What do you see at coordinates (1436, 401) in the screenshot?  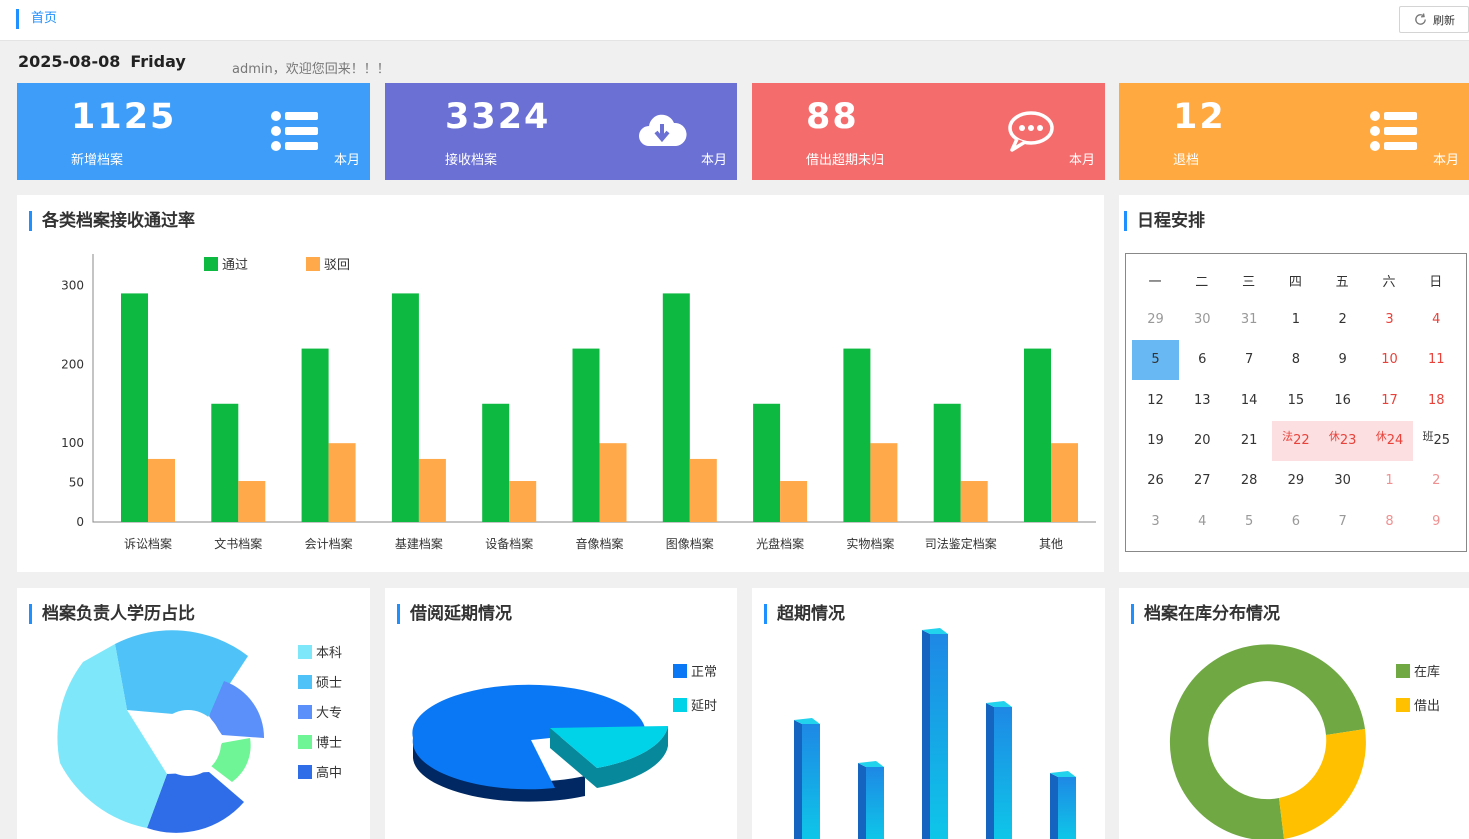 I see `calendar-day: 18` at bounding box center [1436, 401].